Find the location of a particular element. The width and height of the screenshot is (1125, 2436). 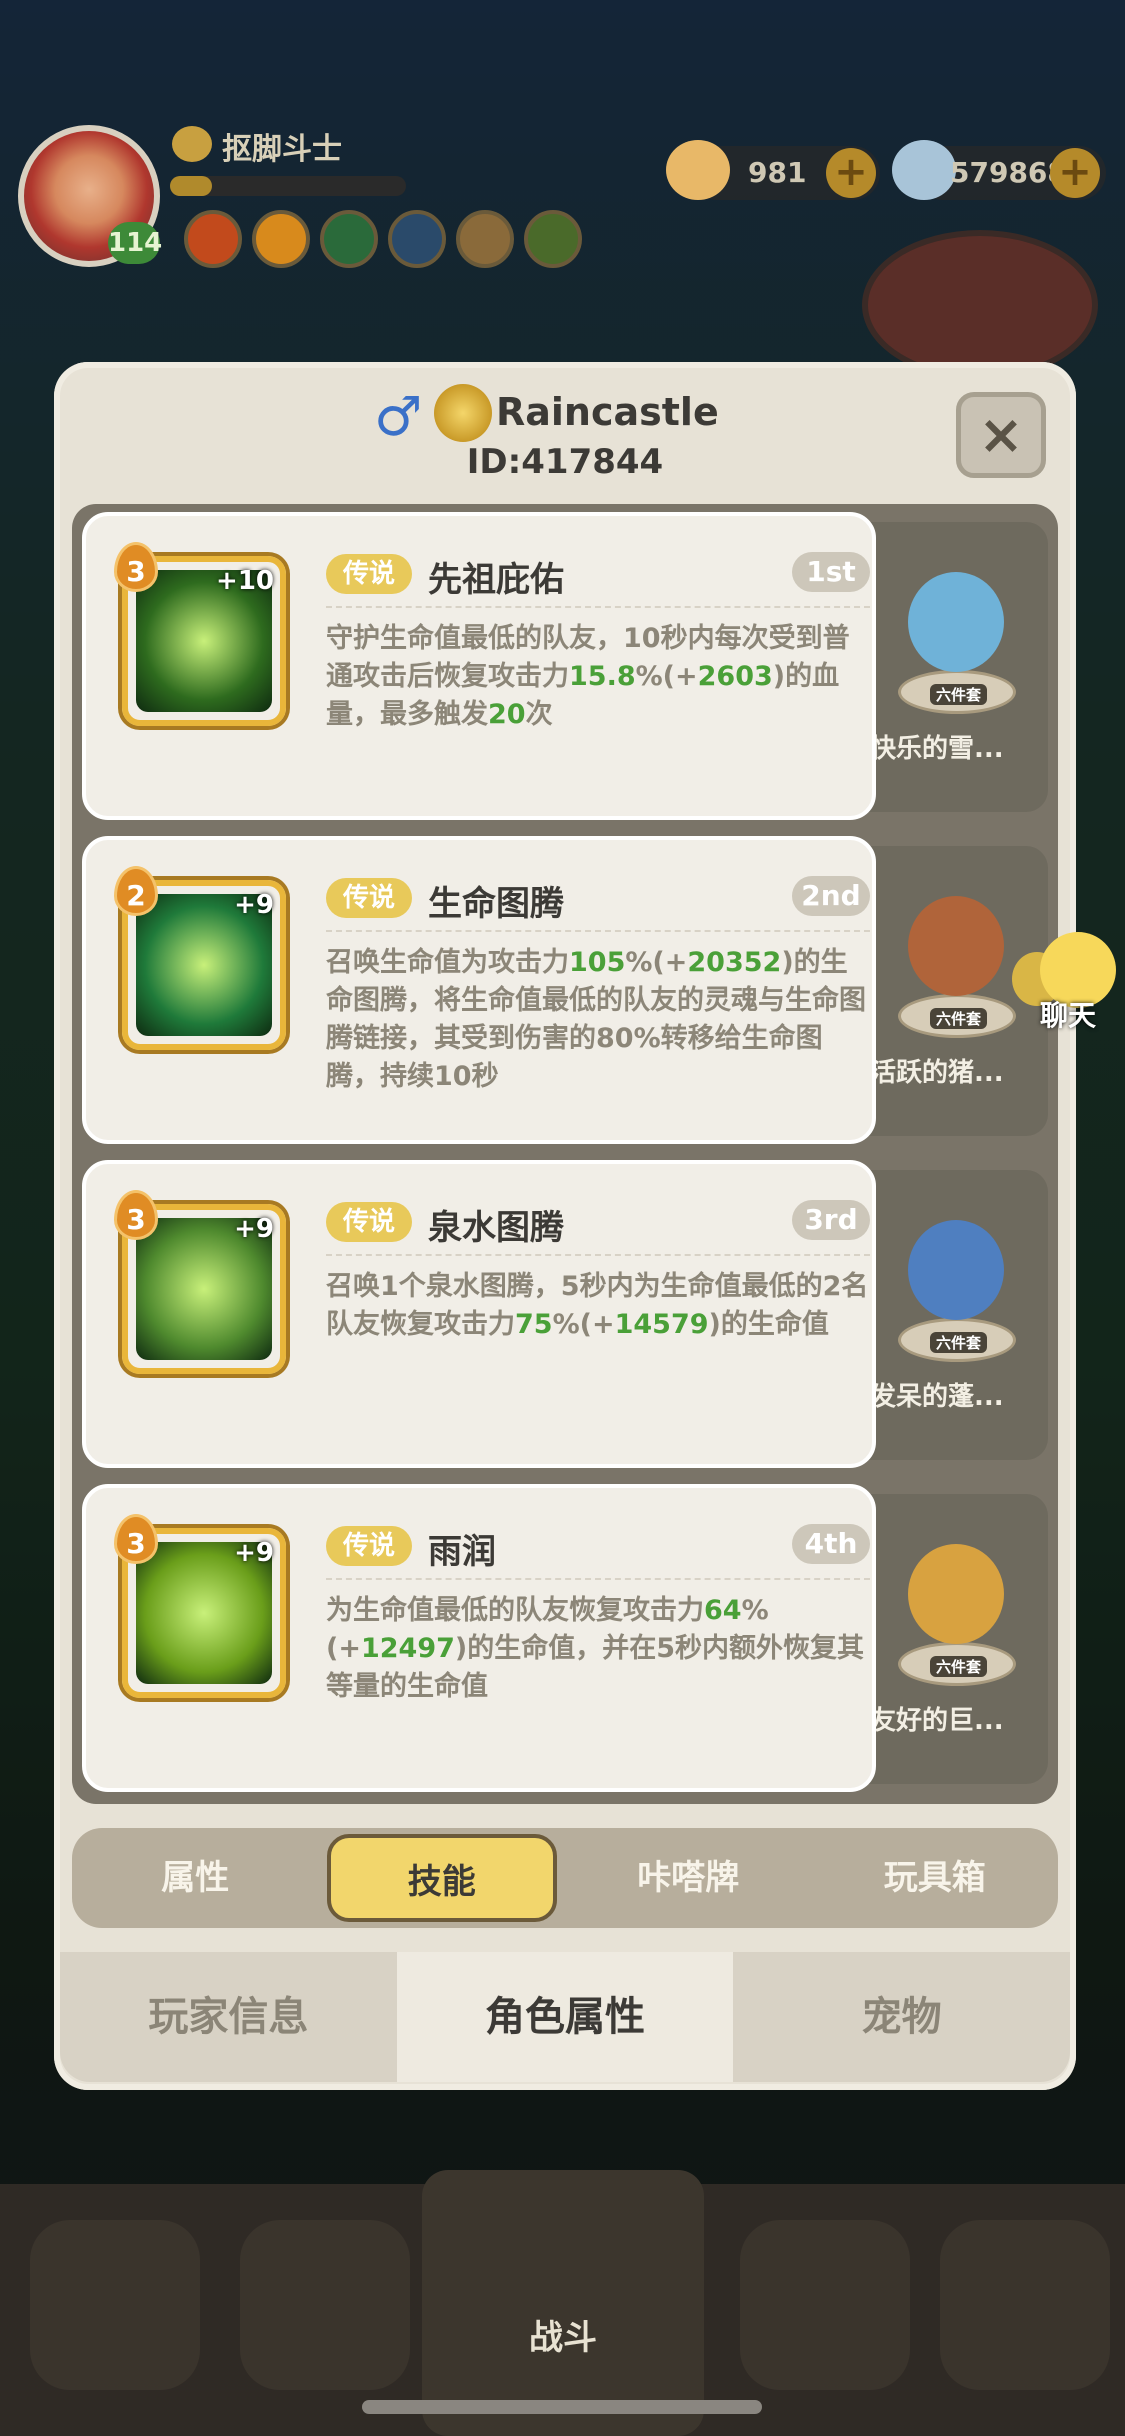

xp-bar is located at coordinates (288, 186).